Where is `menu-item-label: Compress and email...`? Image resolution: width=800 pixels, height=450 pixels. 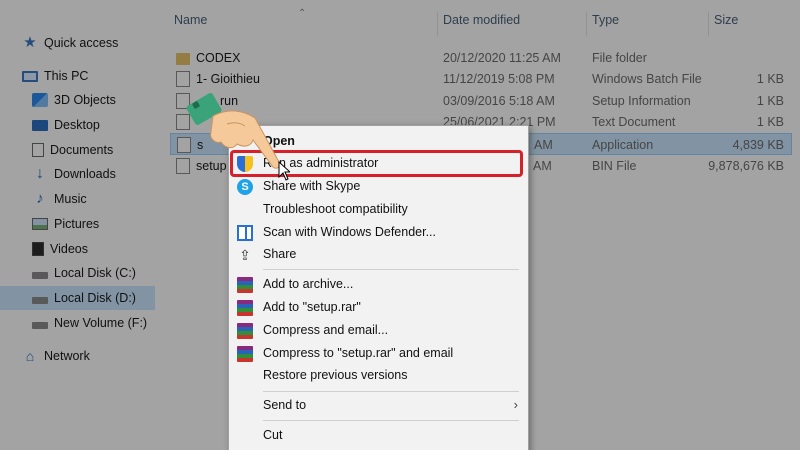 menu-item-label: Compress and email... is located at coordinates (326, 330).